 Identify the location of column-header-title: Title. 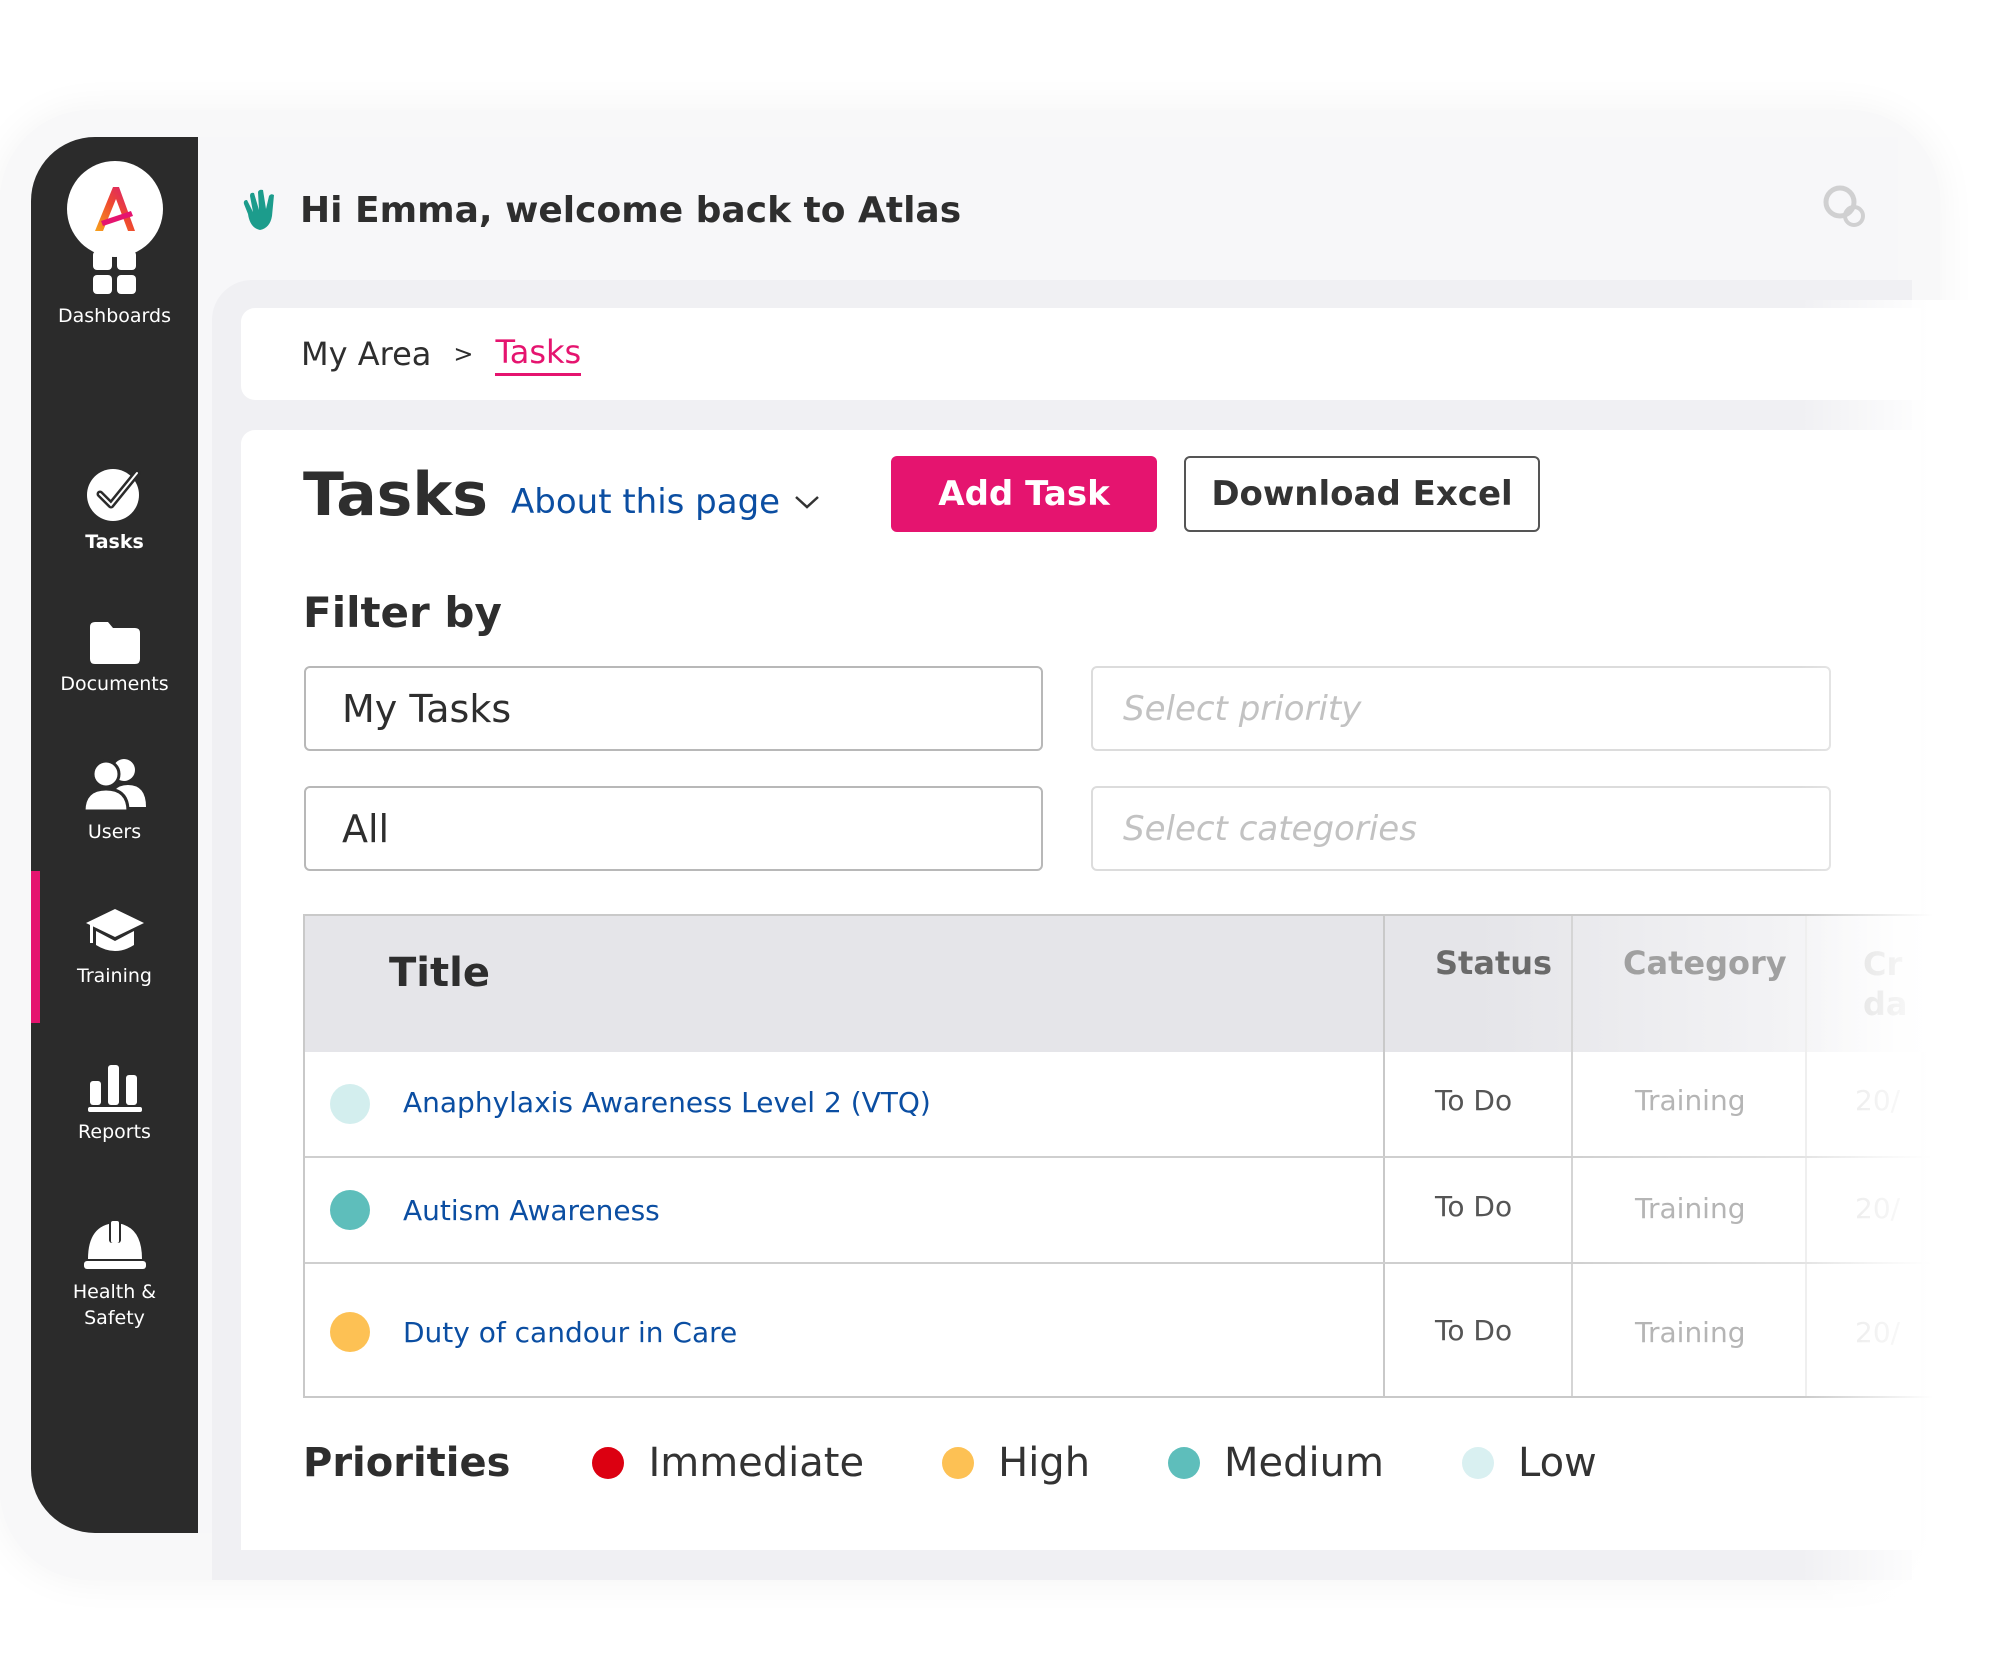
(439, 973).